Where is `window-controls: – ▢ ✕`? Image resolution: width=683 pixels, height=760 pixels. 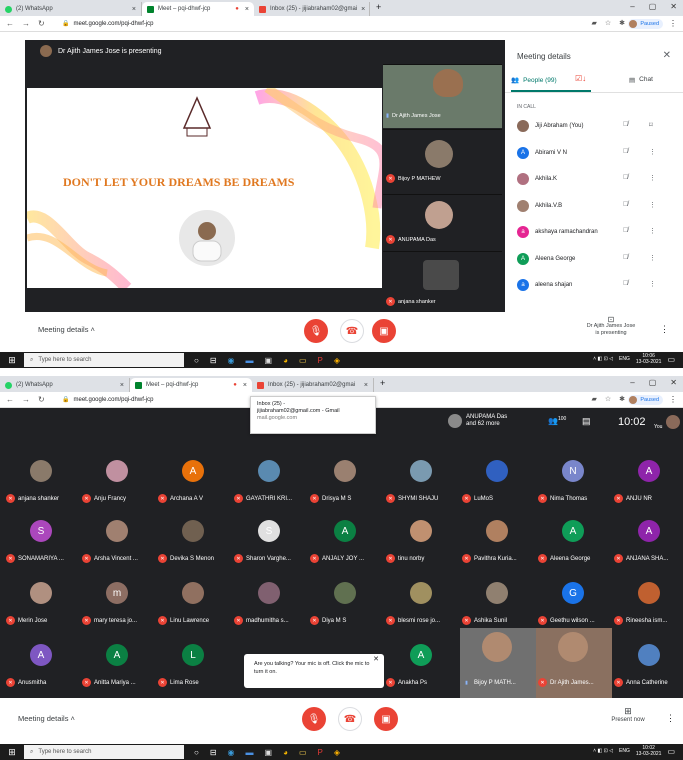
window-controls: – ▢ ✕ is located at coordinates (653, 6).